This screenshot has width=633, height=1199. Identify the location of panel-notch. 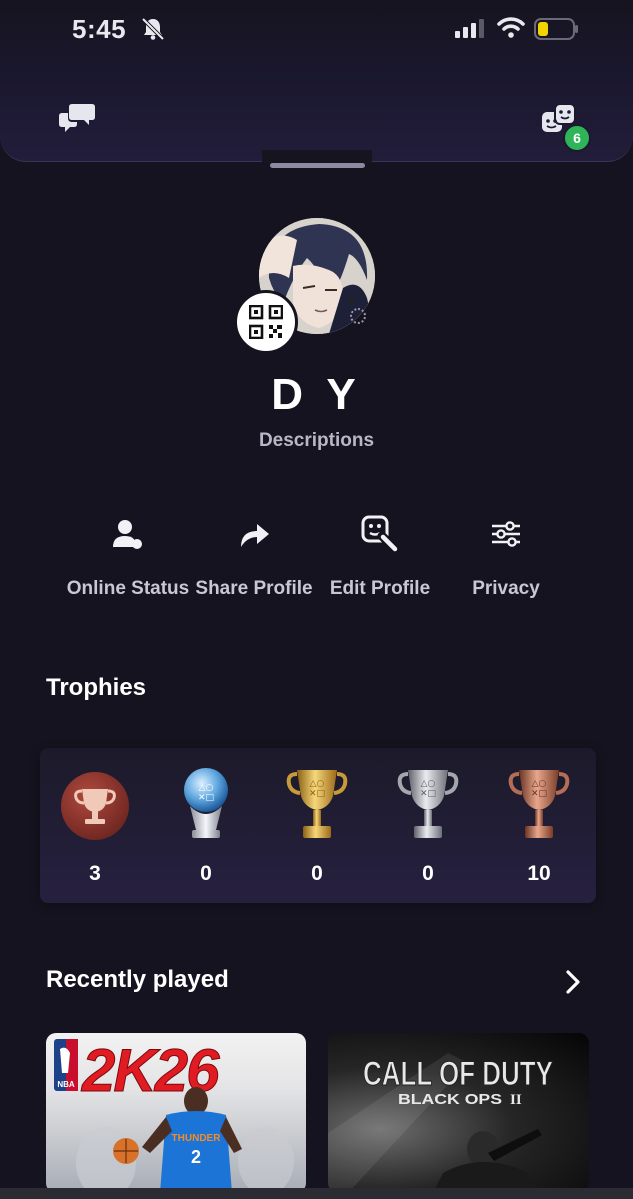
(317, 157).